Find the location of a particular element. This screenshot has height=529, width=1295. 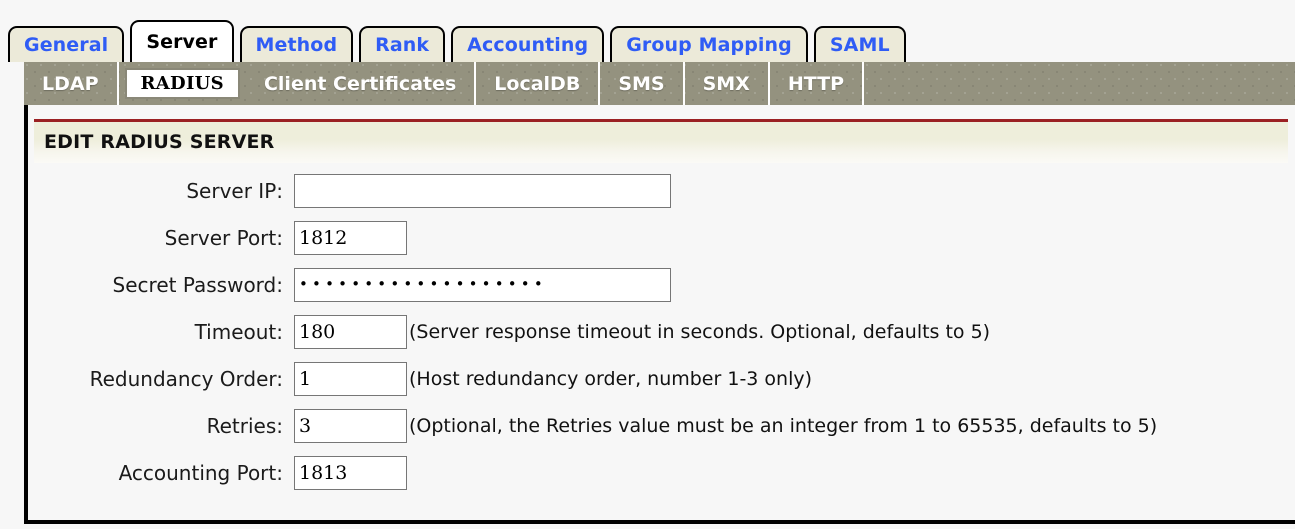

page-title: EDIT RADIUS SERVER is located at coordinates (159, 142).